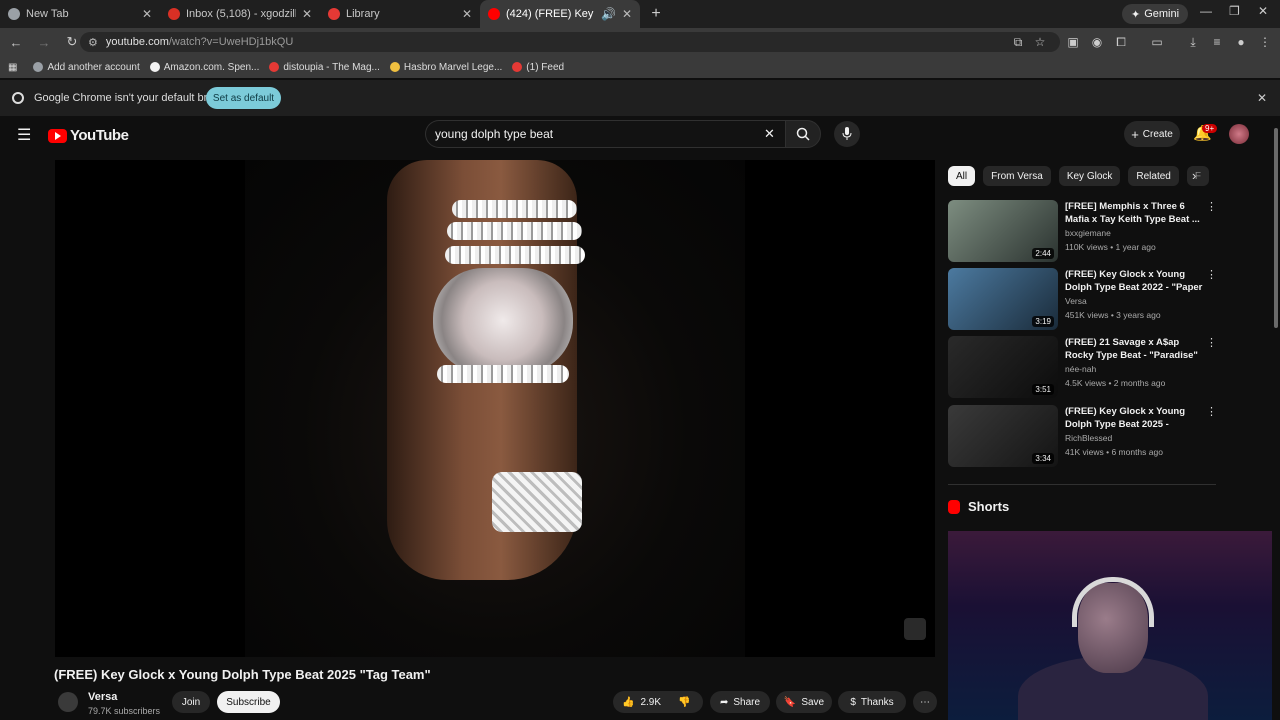 This screenshot has width=1280, height=720. Describe the element at coordinates (1239, 134) in the screenshot. I see `account-avatar` at that location.